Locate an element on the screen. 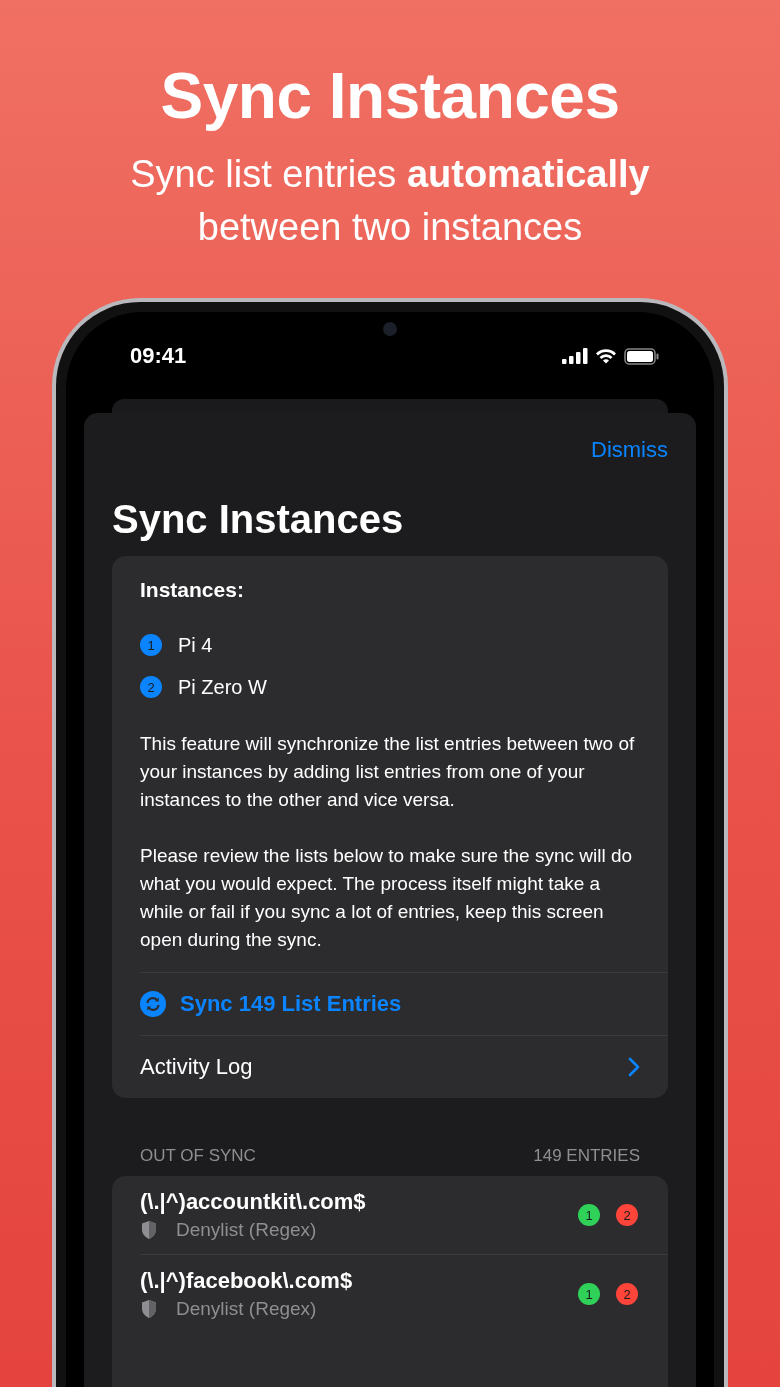  battery-icon is located at coordinates (642, 356).